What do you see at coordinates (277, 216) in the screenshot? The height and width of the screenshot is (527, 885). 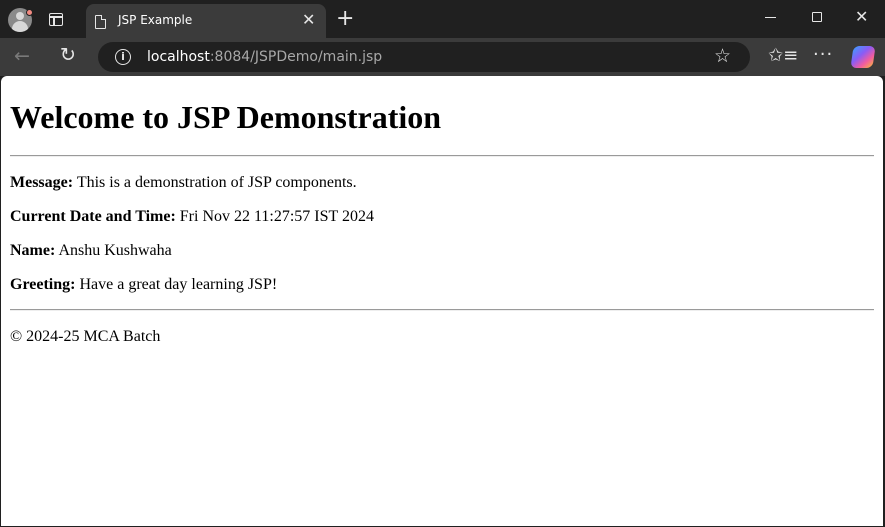 I see `datetime-value: Fri Nov 22 11:27:57 IST 2024` at bounding box center [277, 216].